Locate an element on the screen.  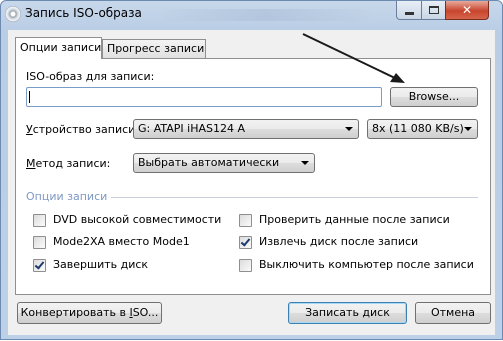
annotation-arrow-shaft is located at coordinates (350, 56).